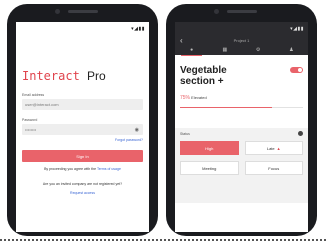 This screenshot has height=243, width=326. Describe the element at coordinates (278, 148) in the screenshot. I see `flame-icon: ▲` at that location.